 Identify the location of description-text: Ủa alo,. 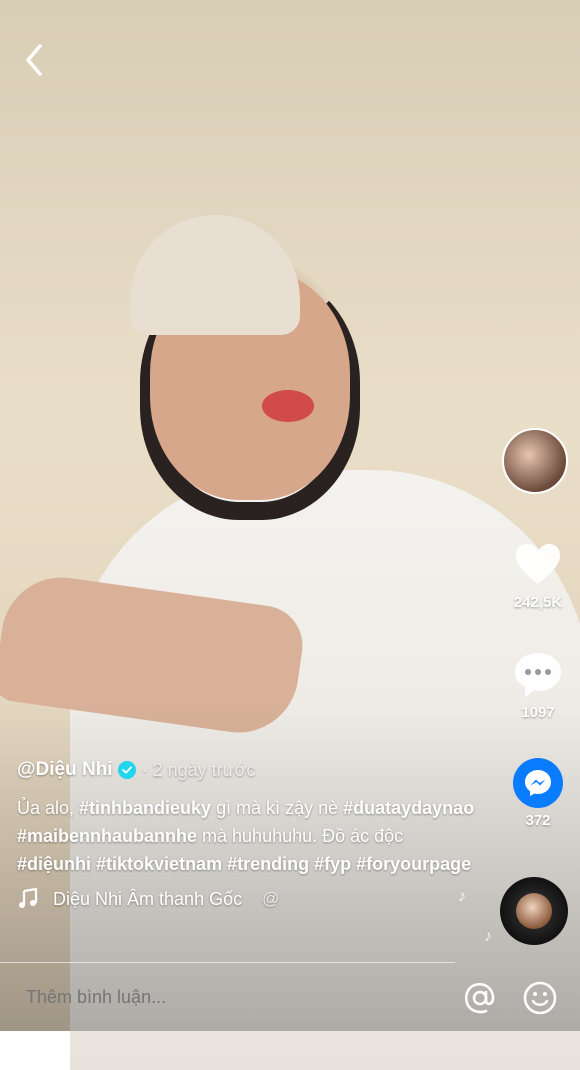
(48, 808).